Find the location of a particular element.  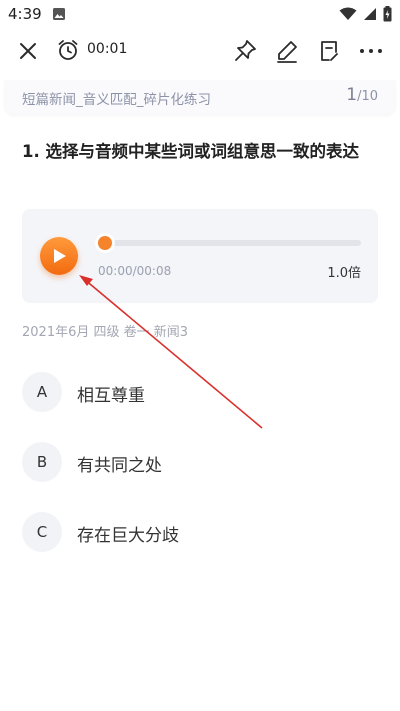

option-letter: C is located at coordinates (42, 532).